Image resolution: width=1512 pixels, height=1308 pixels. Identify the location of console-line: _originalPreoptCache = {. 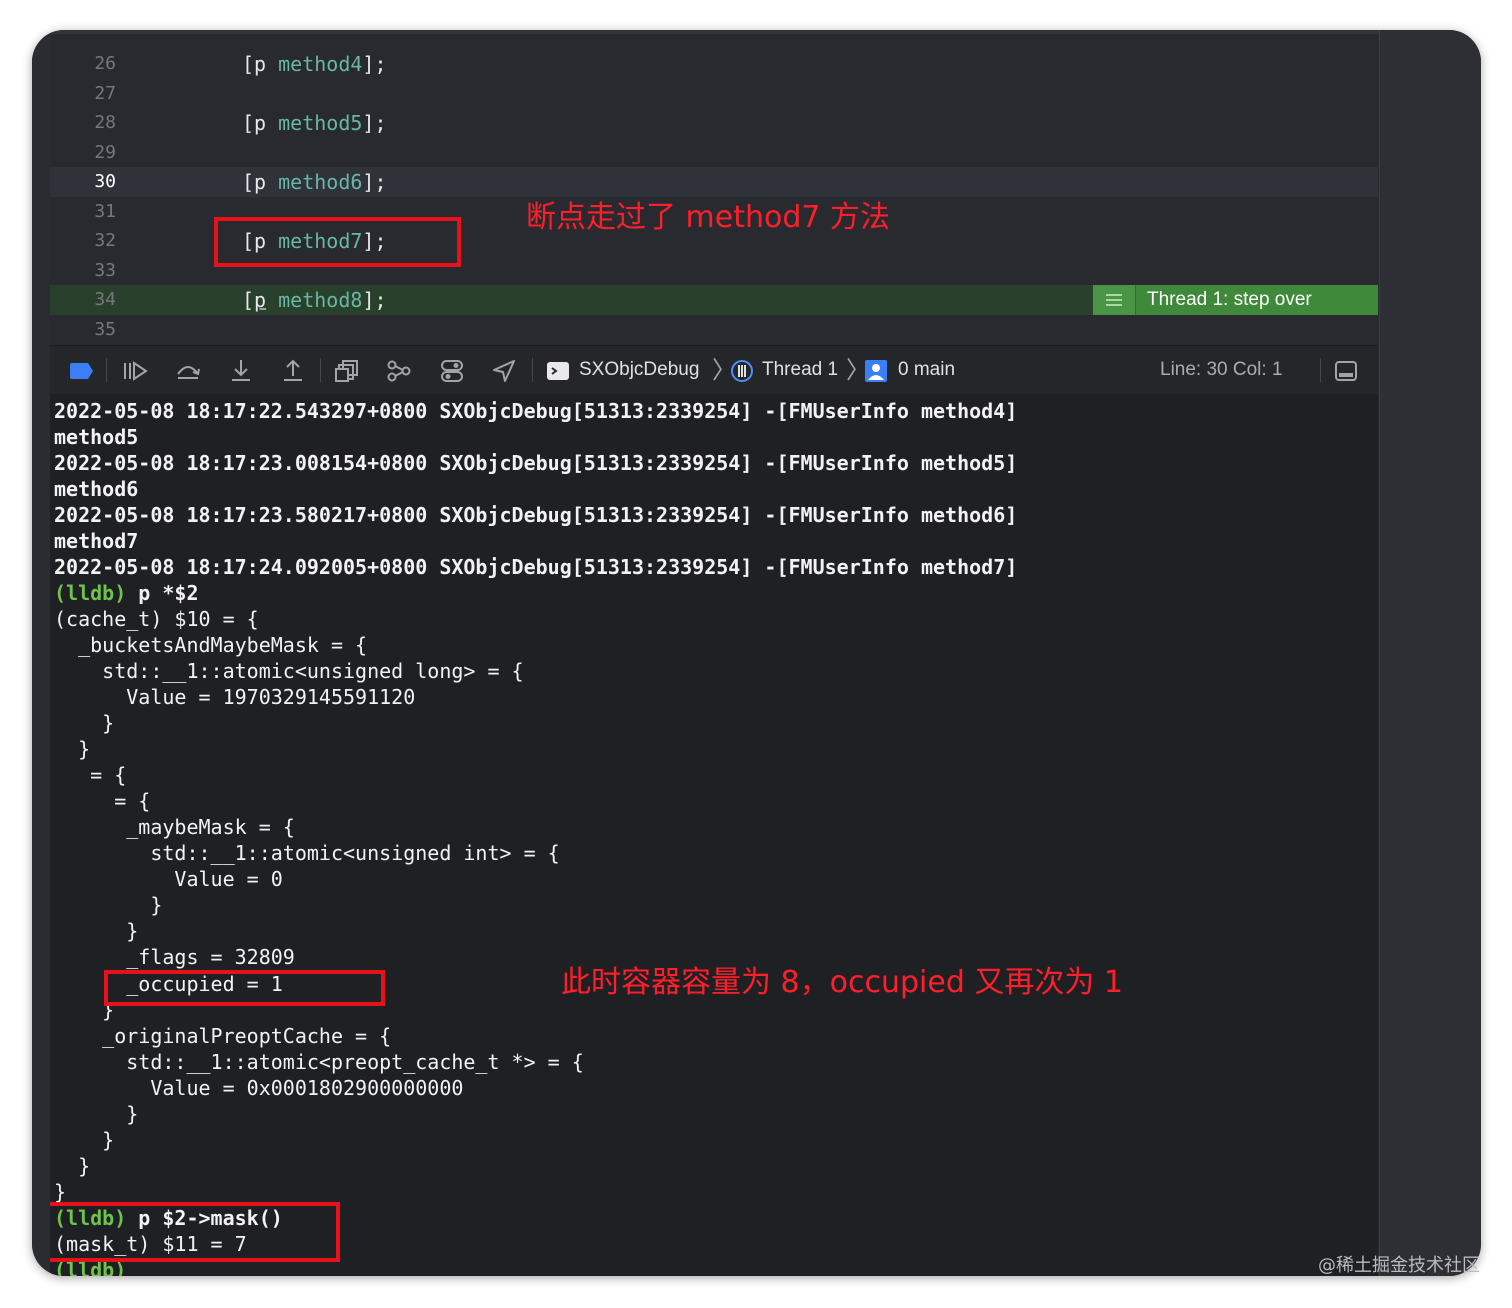
(223, 1036).